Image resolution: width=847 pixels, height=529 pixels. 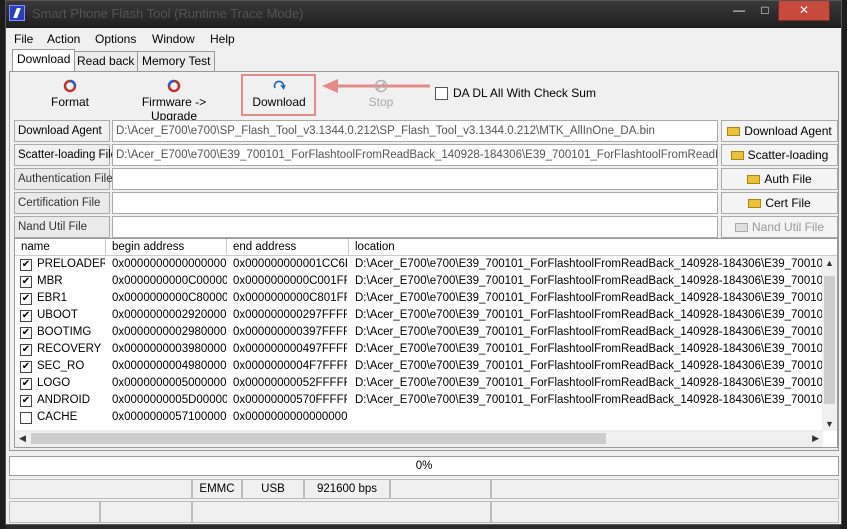 What do you see at coordinates (169, 417) in the screenshot?
I see `begin-address: 0x0000000057100000` at bounding box center [169, 417].